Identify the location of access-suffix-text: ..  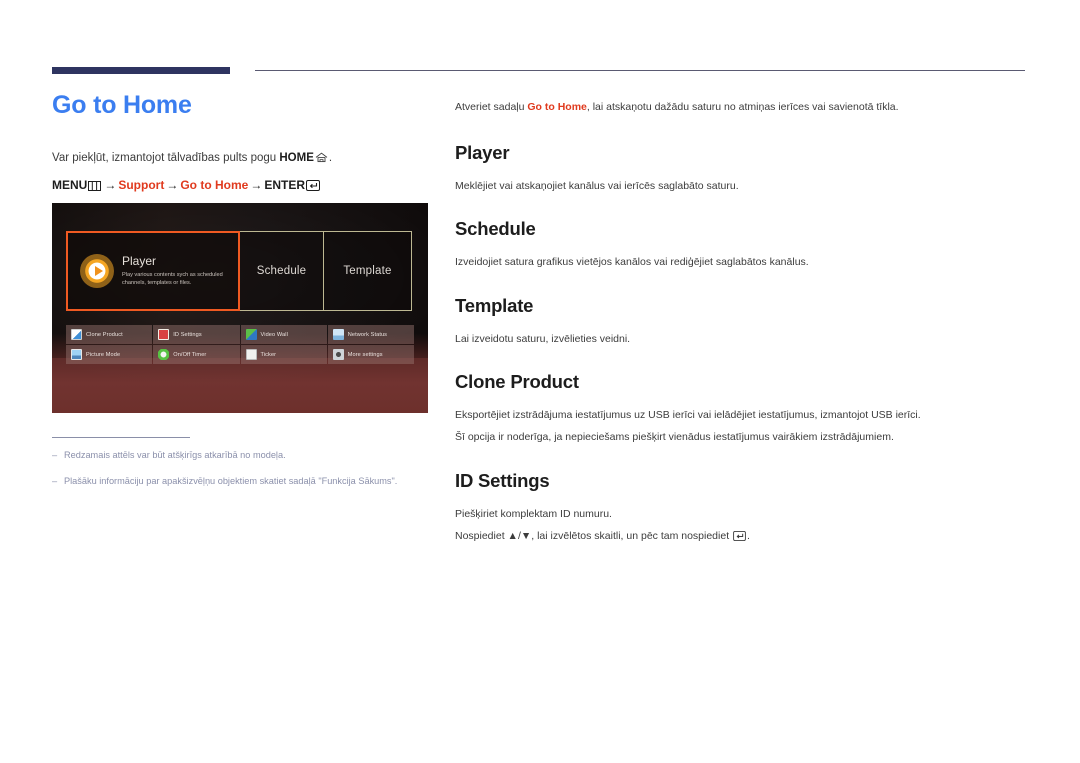
(330, 157).